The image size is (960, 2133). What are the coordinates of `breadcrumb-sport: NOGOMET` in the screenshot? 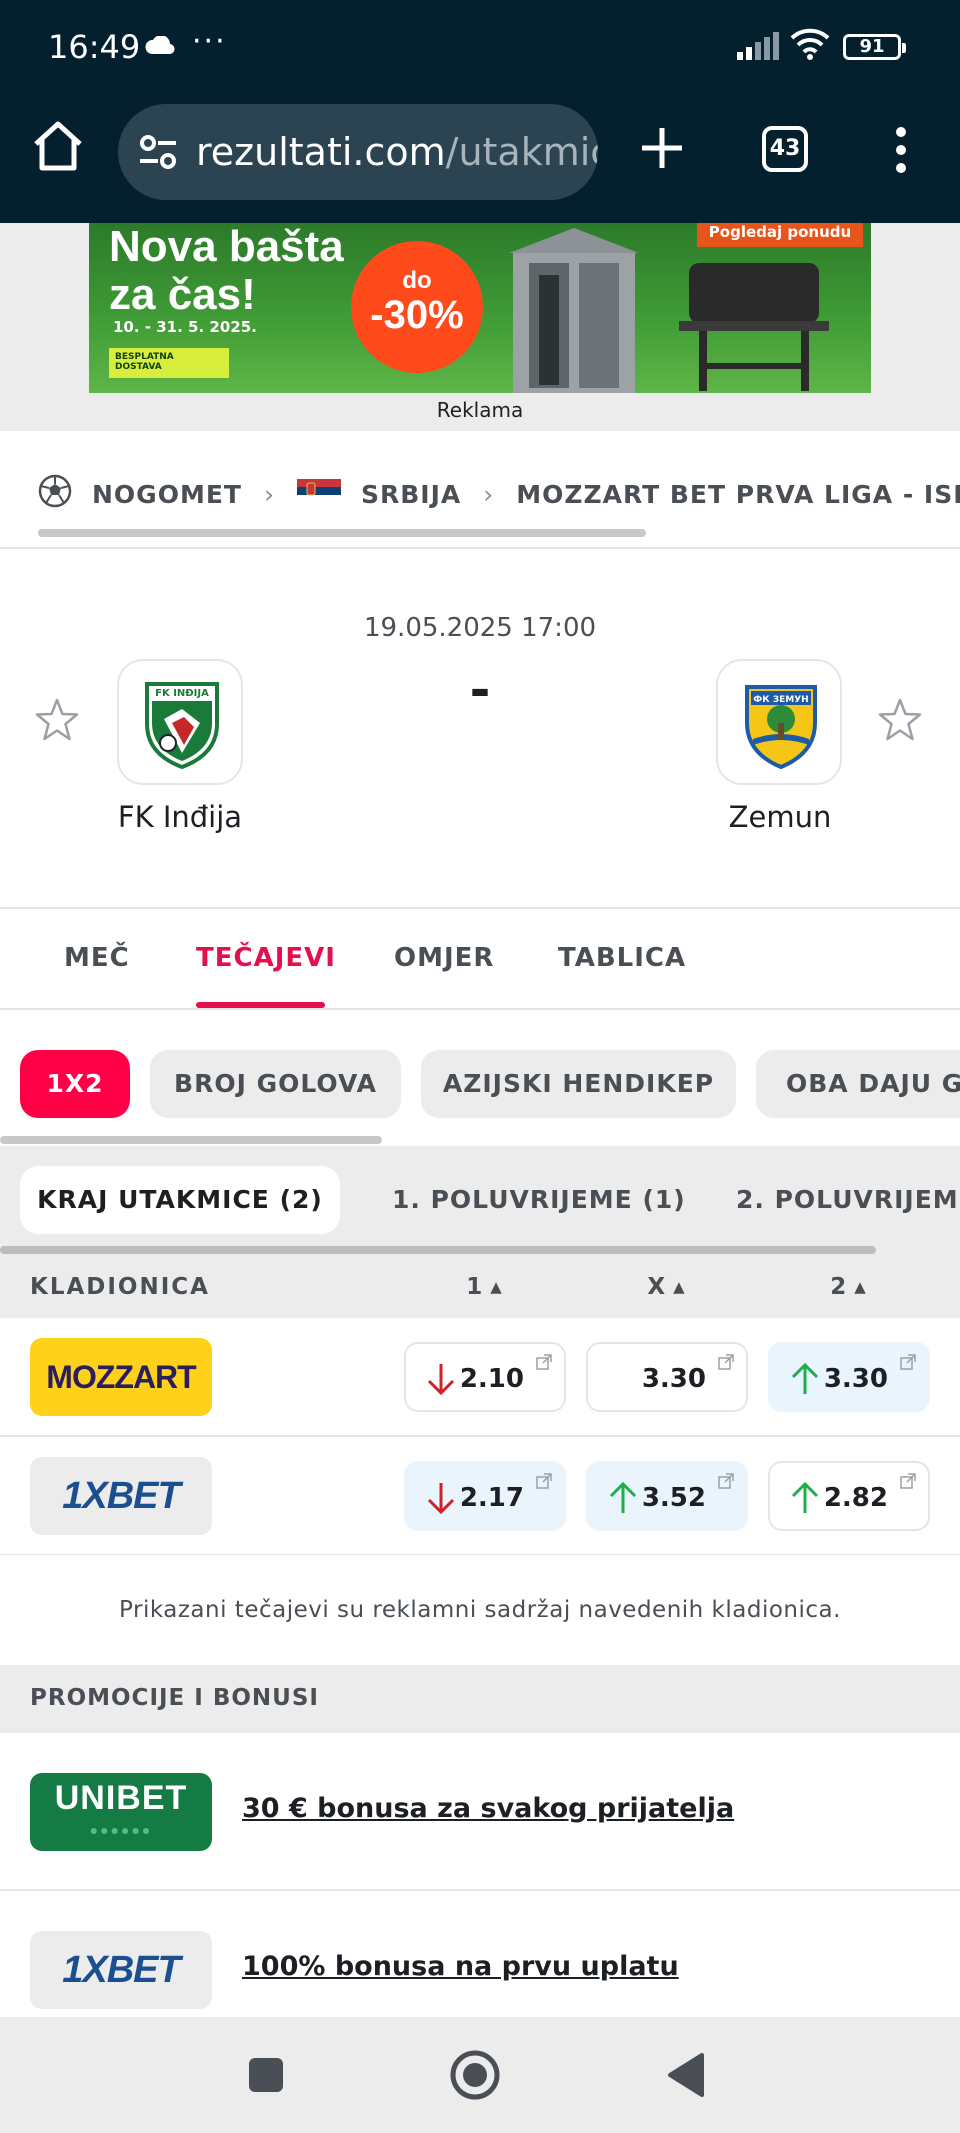 It's located at (167, 494).